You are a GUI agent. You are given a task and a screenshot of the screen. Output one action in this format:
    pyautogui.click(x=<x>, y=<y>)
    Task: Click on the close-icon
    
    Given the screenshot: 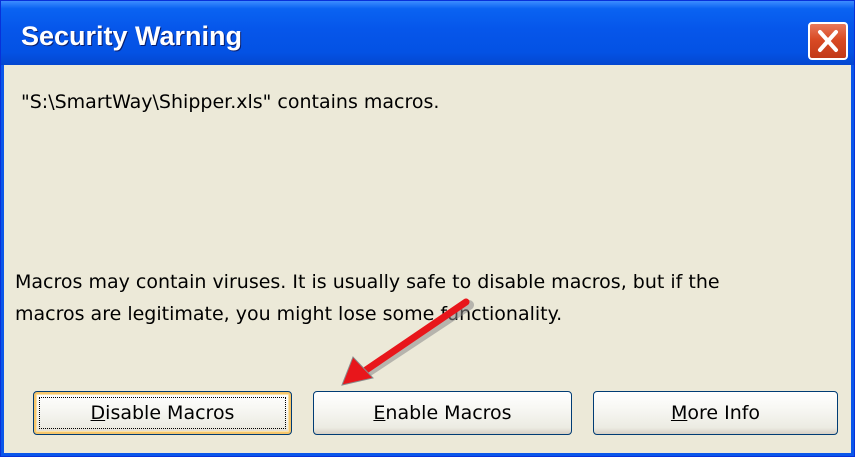 What is the action you would take?
    pyautogui.click(x=828, y=41)
    